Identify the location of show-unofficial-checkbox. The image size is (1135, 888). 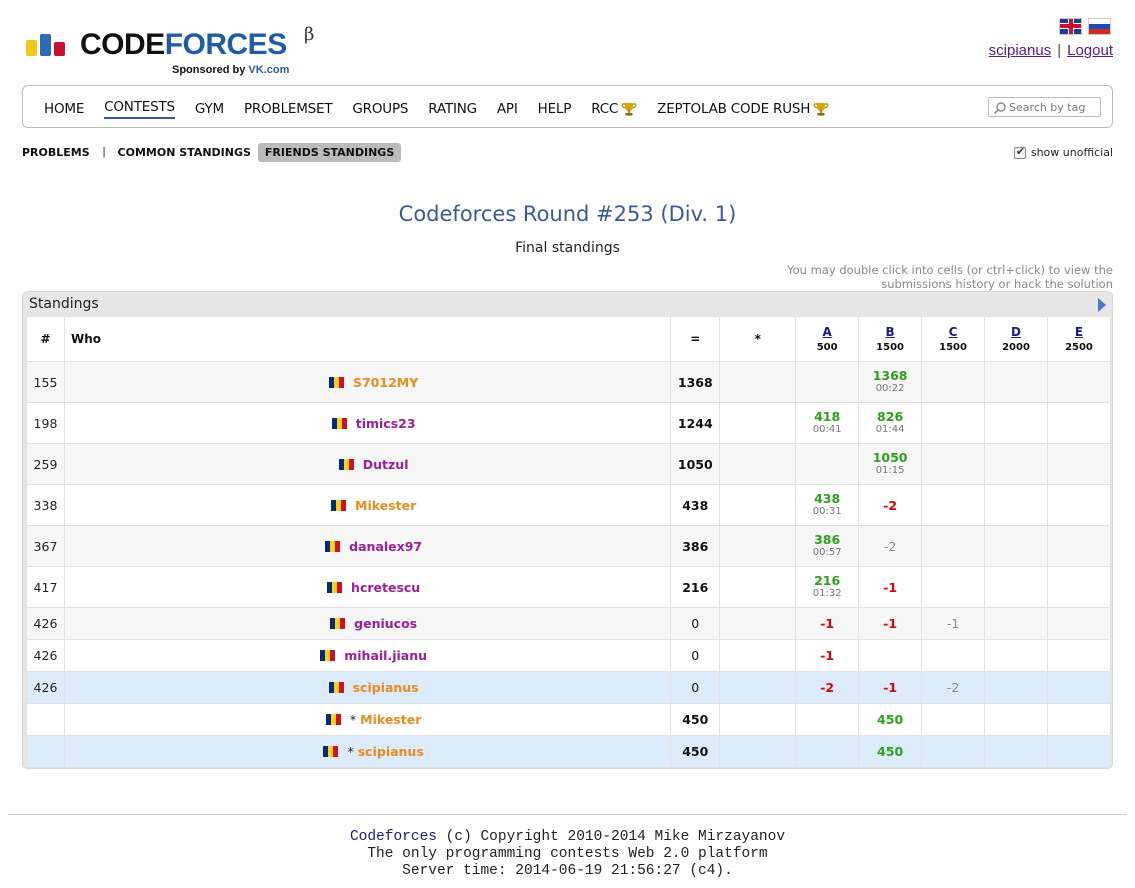
(1019, 152).